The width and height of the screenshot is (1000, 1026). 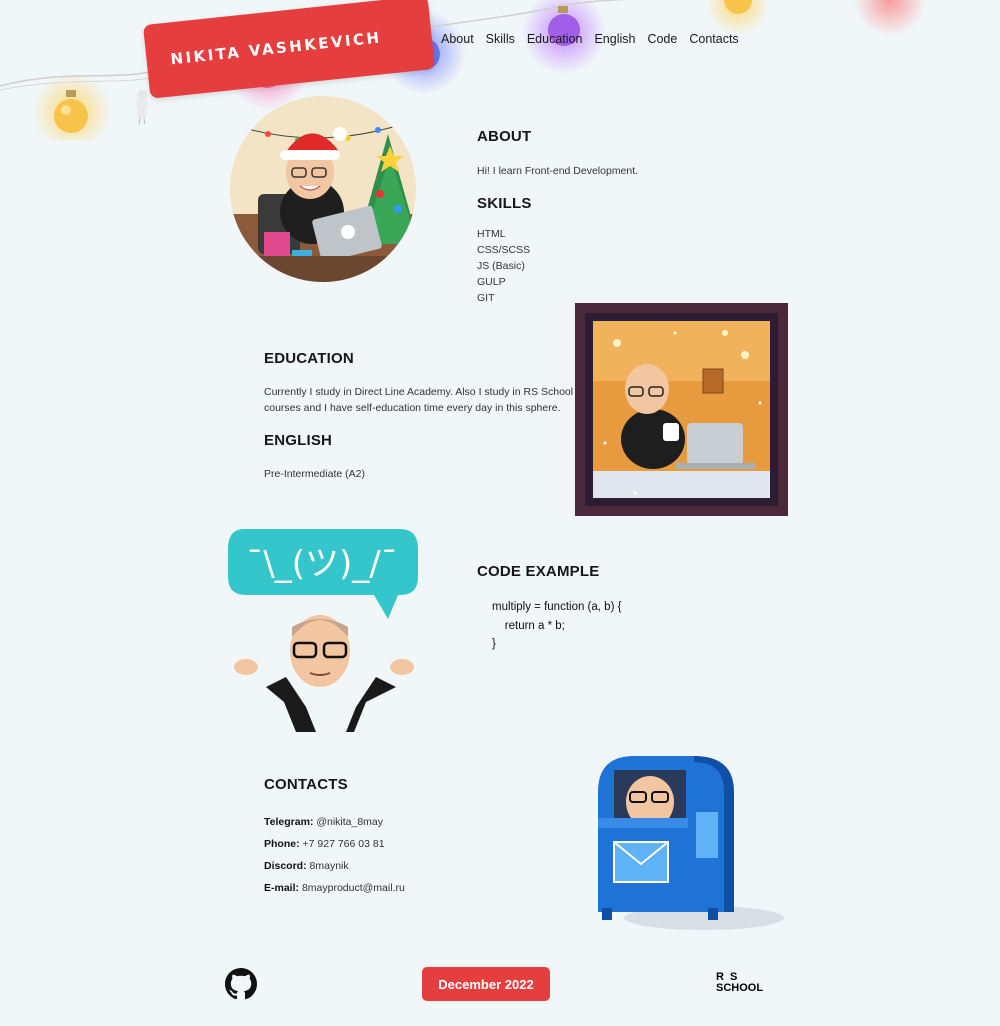 I want to click on nav-link-skills: Skills, so click(x=500, y=39).